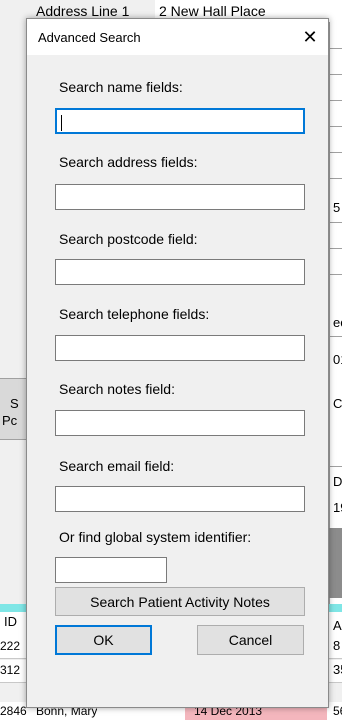 Image resolution: width=342 pixels, height=720 pixels. I want to click on bg-row-id: 312, so click(10, 670).